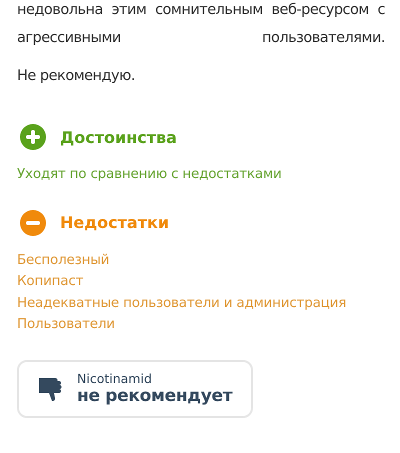  I want to click on author-name: Nicotinamid, so click(115, 378).